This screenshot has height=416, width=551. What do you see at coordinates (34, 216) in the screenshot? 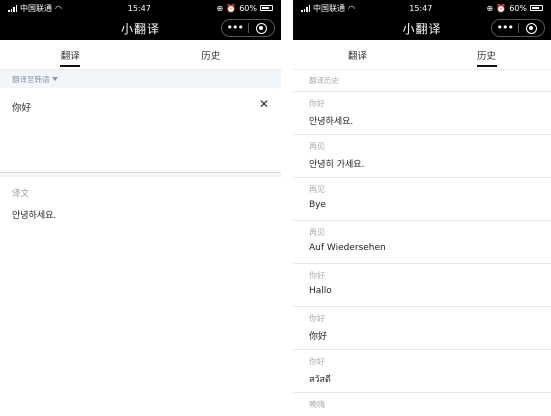
I see `result-text: 안녕하세요.` at bounding box center [34, 216].